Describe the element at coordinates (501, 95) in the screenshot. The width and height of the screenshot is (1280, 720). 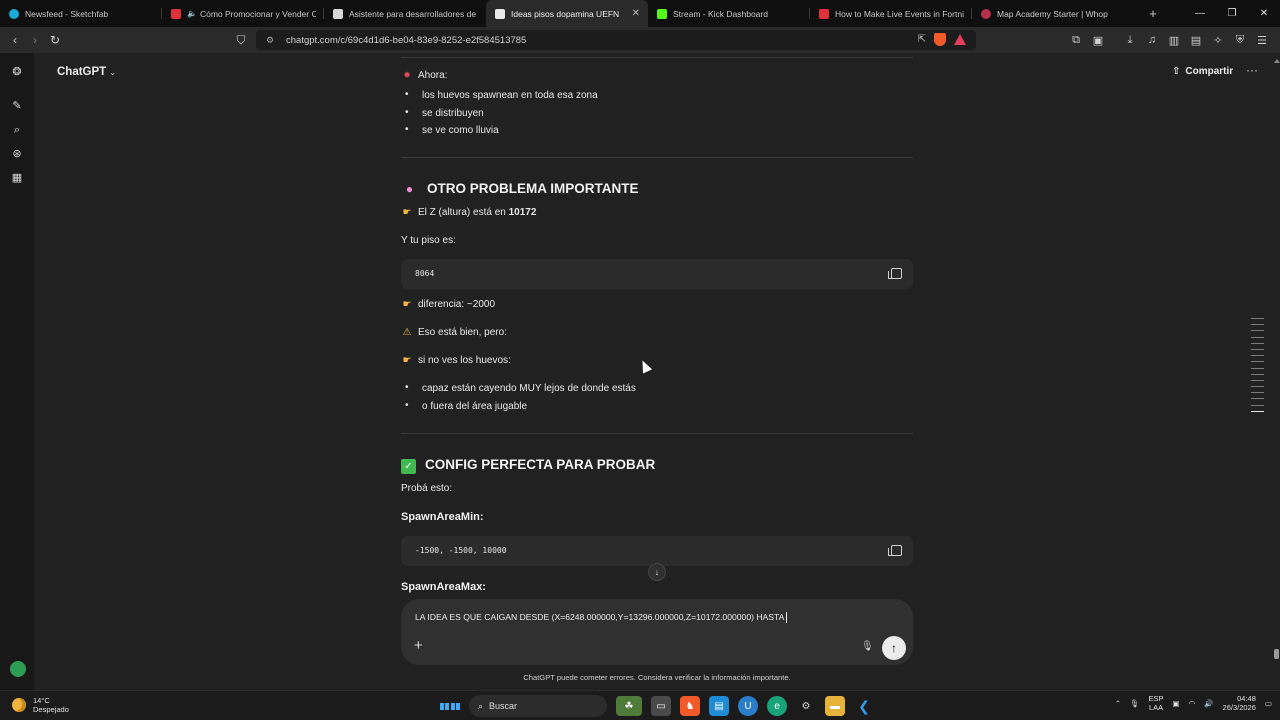
I see `list-item: los huevos spawnean en toda esa zona` at that location.